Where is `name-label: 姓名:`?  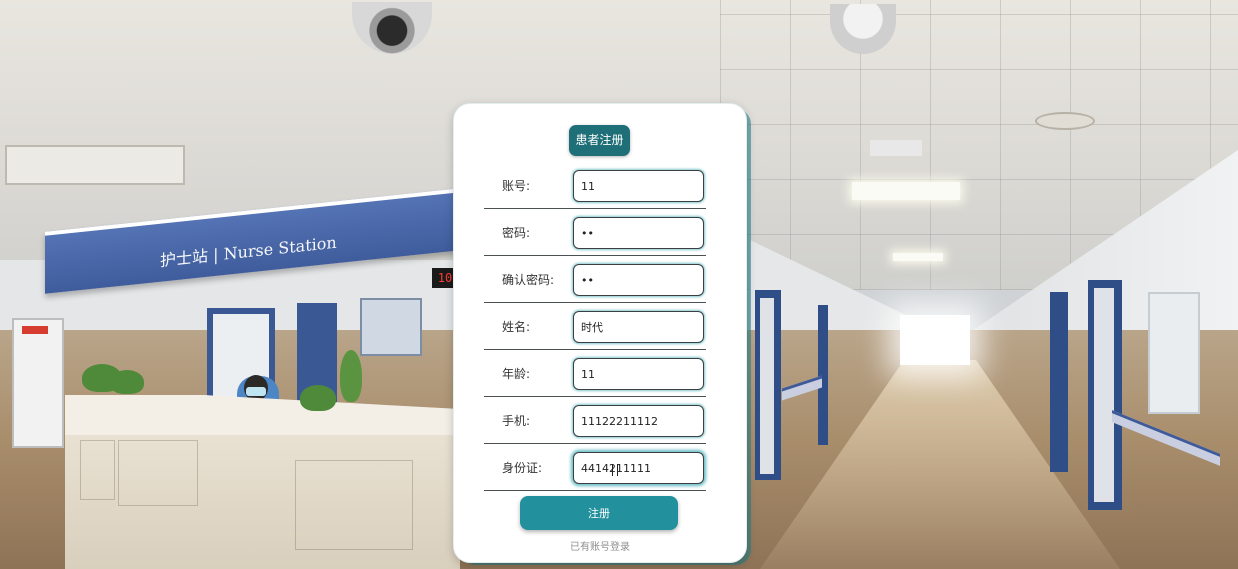 name-label: 姓名: is located at coordinates (516, 327).